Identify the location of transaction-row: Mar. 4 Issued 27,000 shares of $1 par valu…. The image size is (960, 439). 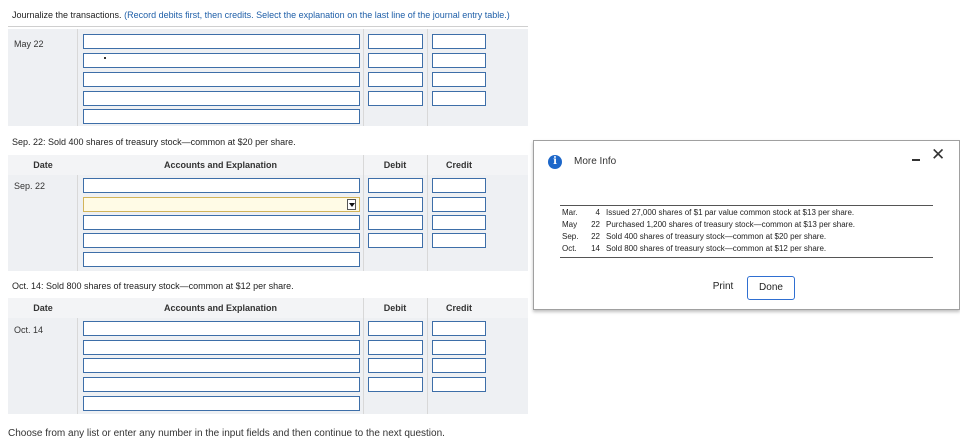
(708, 212).